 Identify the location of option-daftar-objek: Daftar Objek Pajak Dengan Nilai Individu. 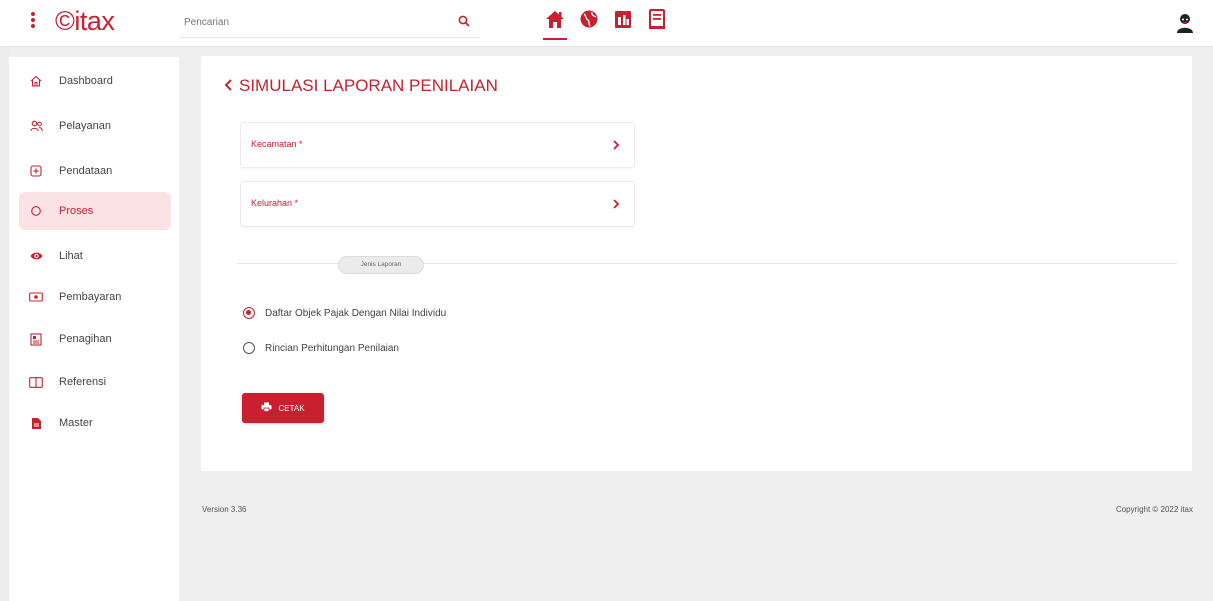
(344, 313).